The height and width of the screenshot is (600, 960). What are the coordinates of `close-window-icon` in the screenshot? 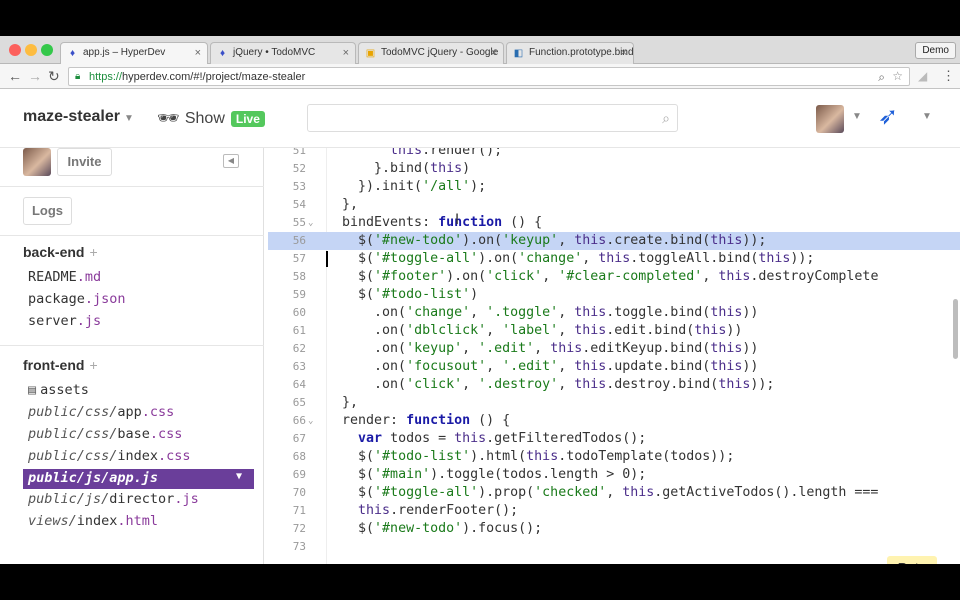 It's located at (15, 50).